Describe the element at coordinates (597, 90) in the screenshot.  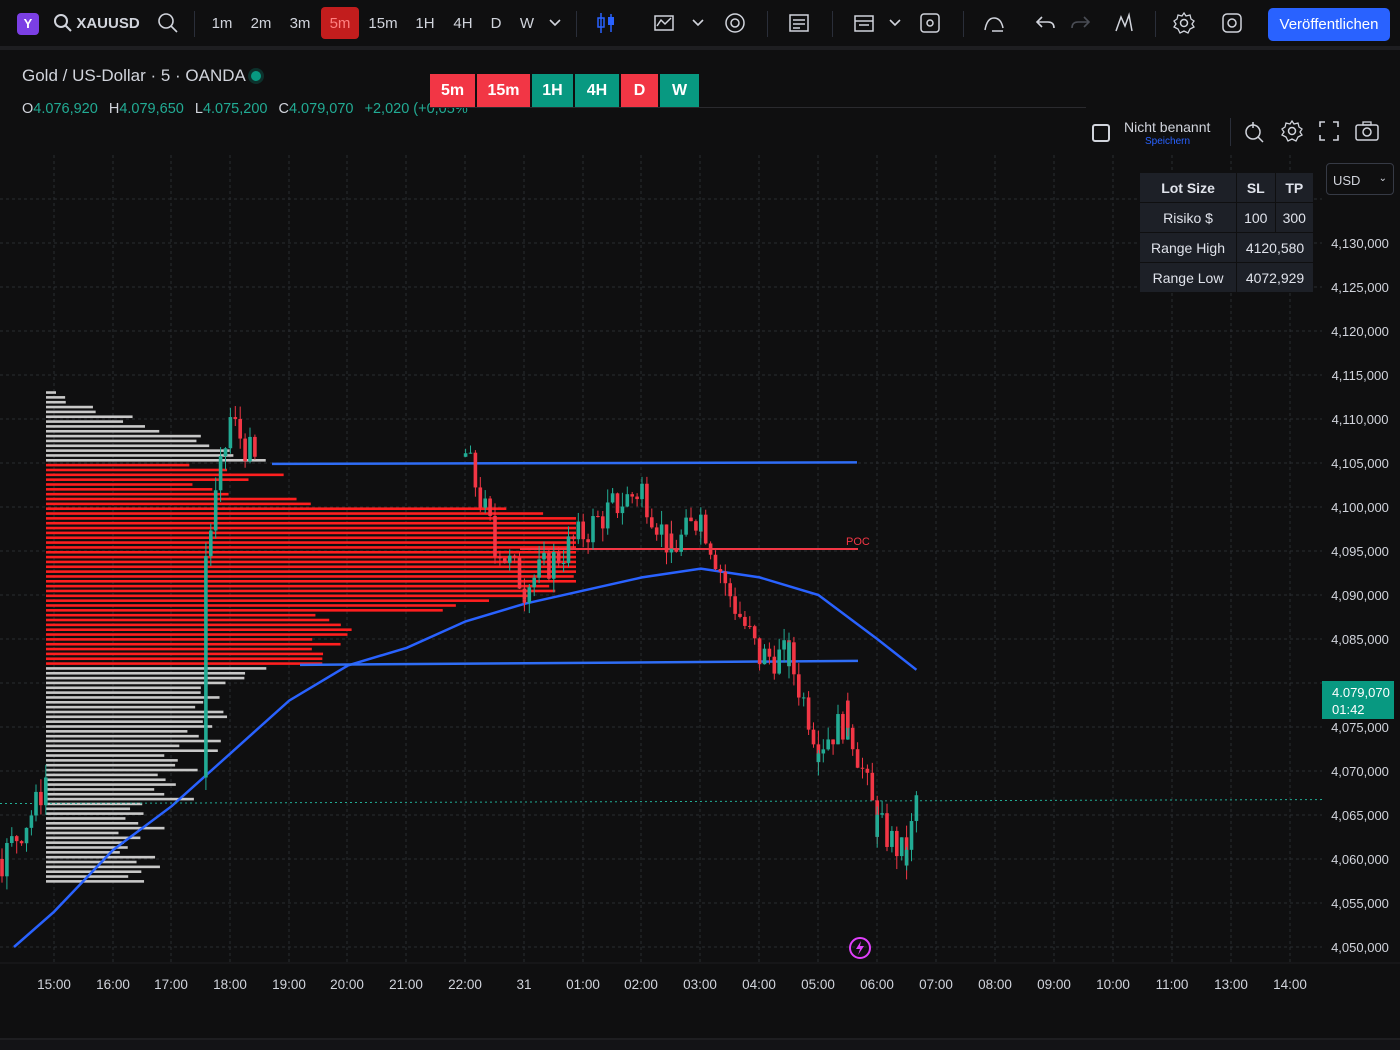
I see `trend-4h: 4H` at that location.